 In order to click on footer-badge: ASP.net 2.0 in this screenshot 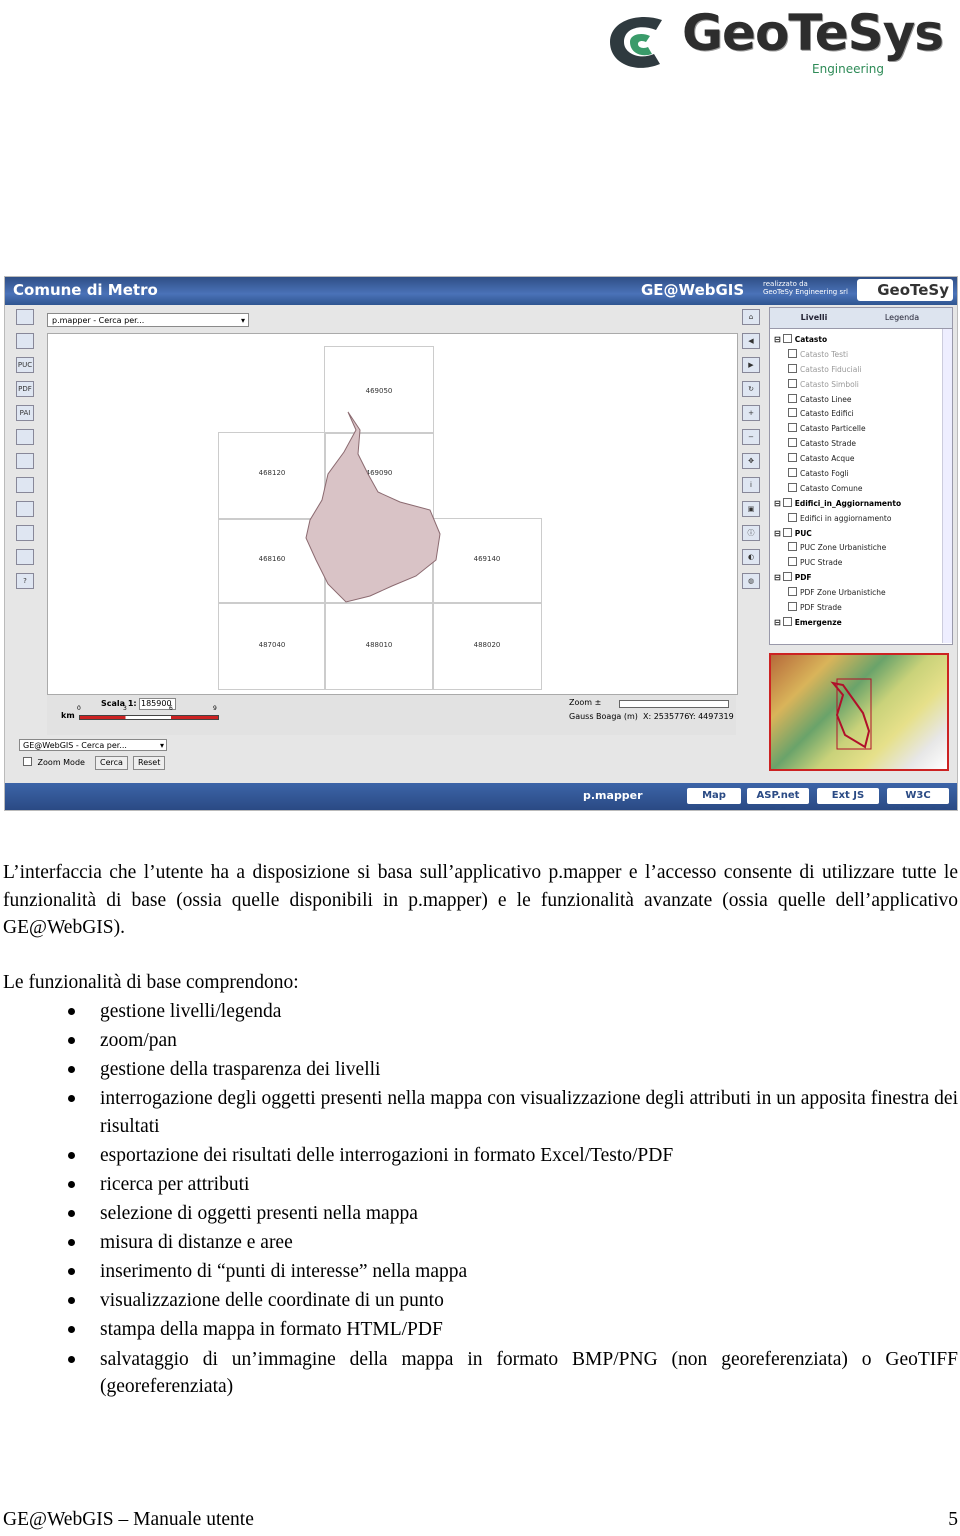, I will do `click(778, 799)`.